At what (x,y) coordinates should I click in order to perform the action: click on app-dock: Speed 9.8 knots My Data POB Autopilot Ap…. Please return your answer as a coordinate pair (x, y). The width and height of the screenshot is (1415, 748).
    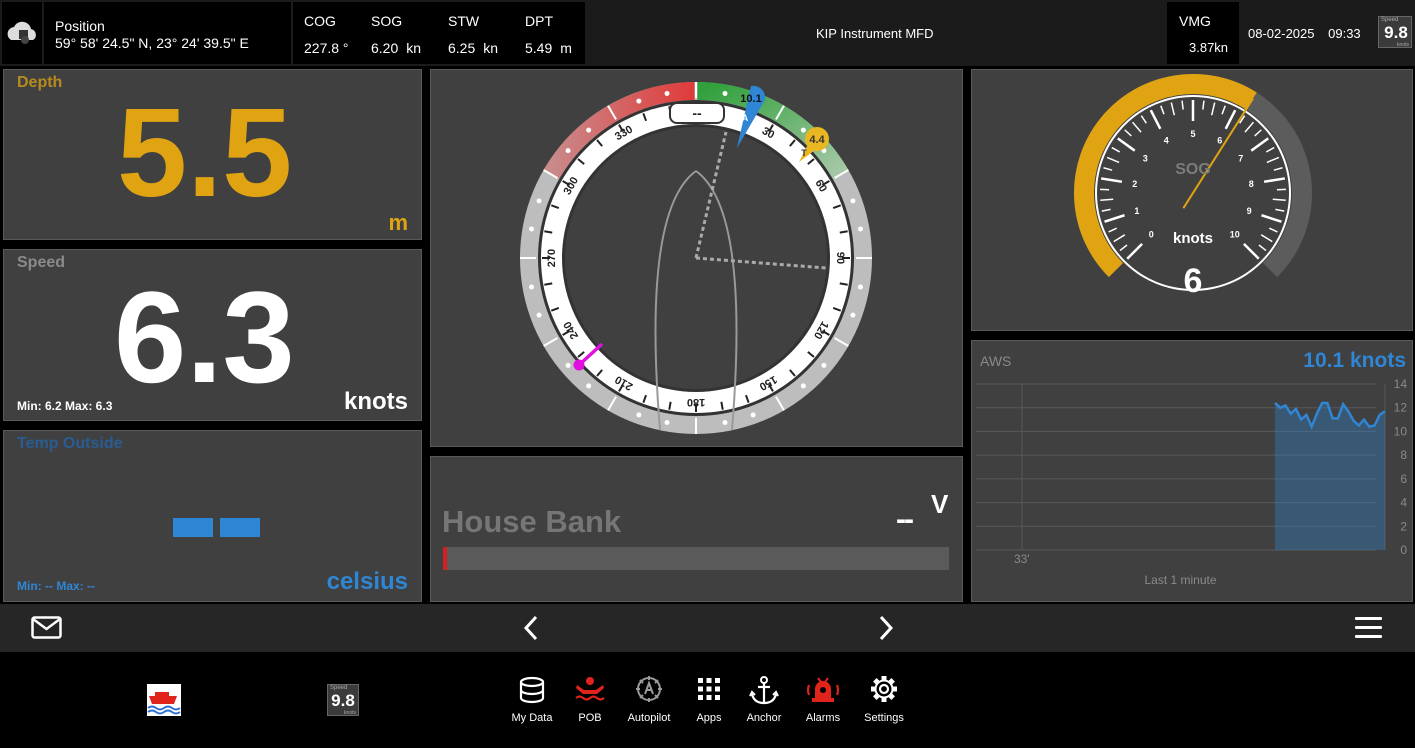
    Looking at the image, I should click on (707, 700).